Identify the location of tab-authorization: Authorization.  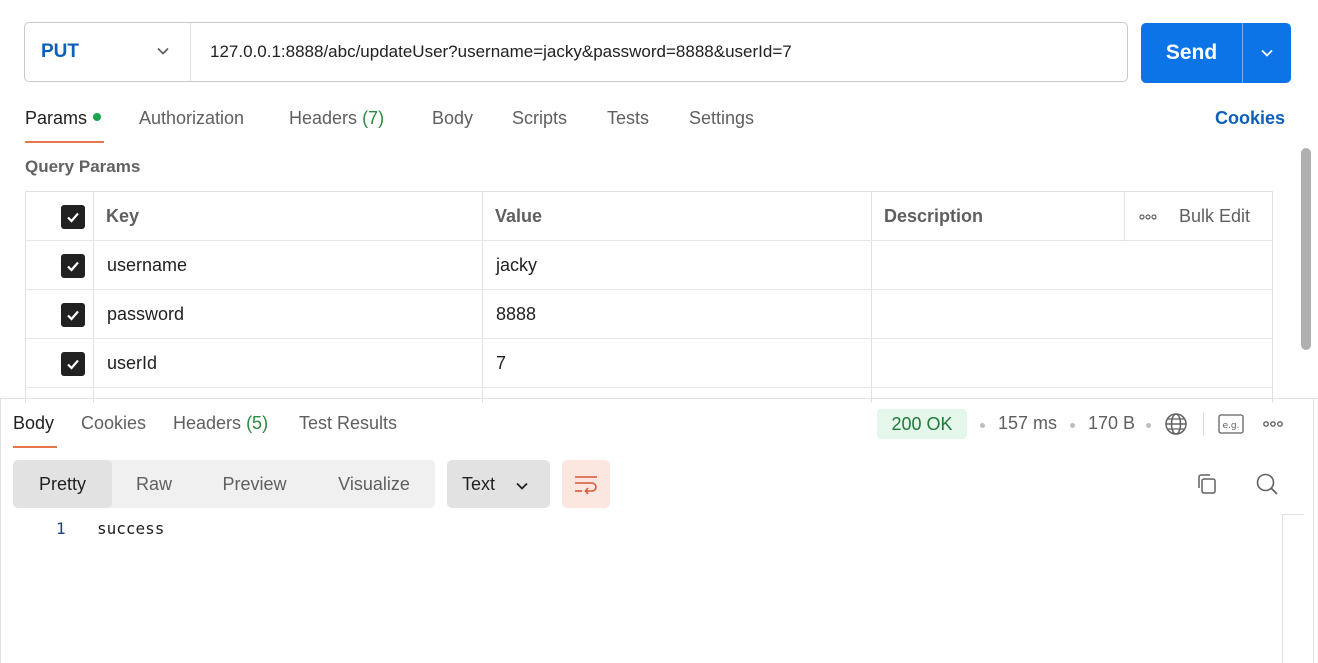
(191, 118).